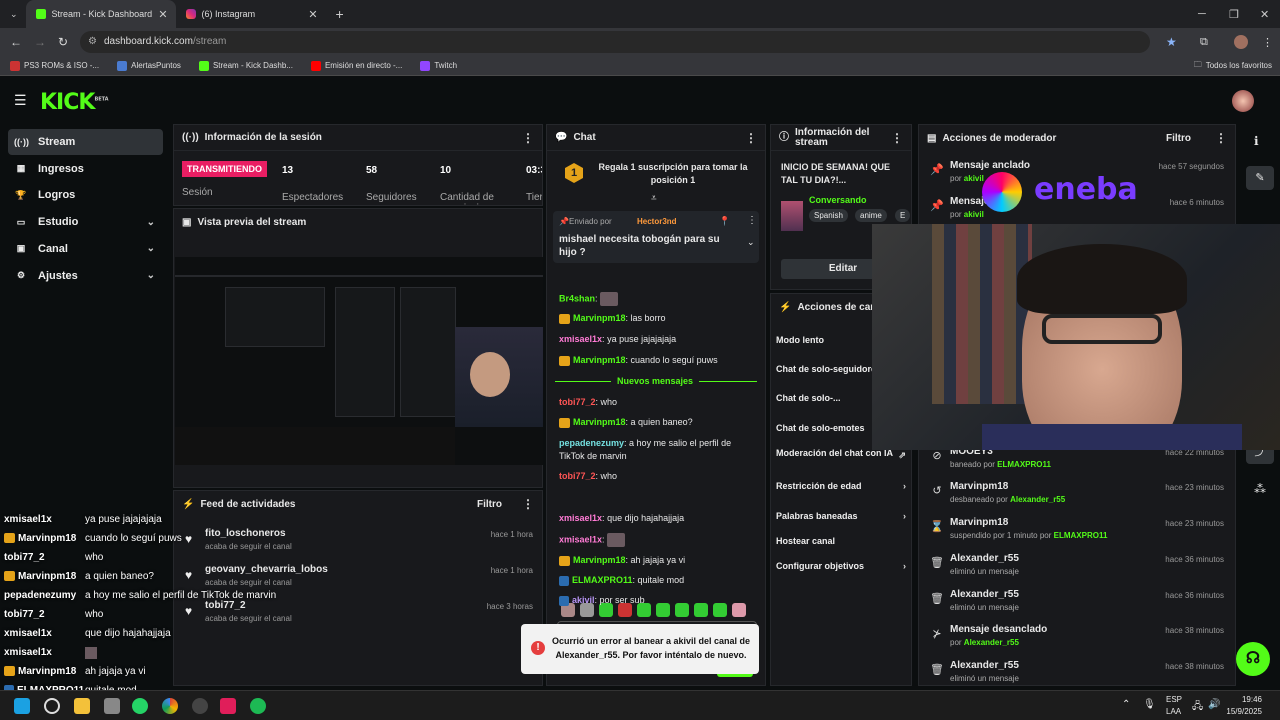 Image resolution: width=1280 pixels, height=720 pixels. Describe the element at coordinates (792, 216) in the screenshot. I see `category-thumbnail` at that location.